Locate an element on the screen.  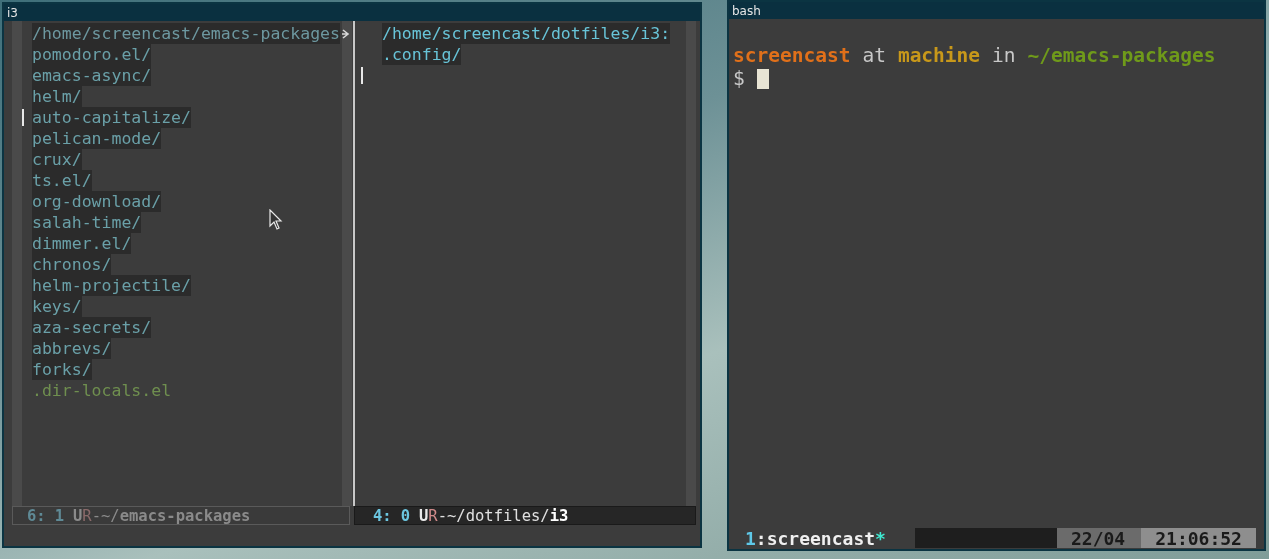
directory-entry: abbrevs/ is located at coordinates (72, 348).